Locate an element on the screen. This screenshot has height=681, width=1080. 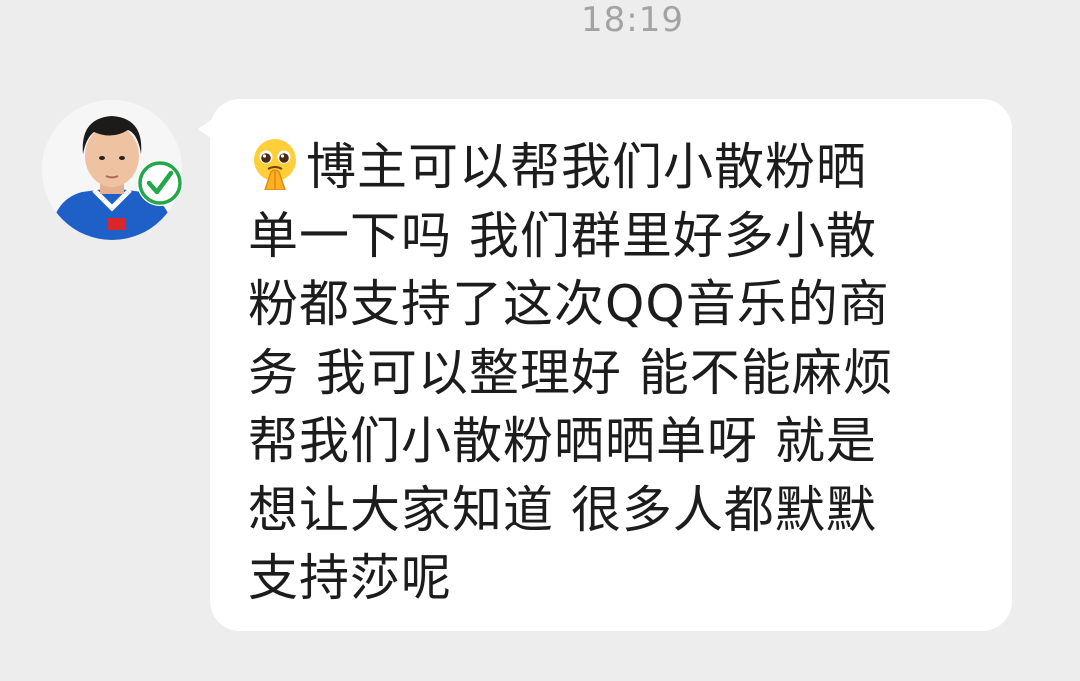
verified-badge is located at coordinates (160, 183).